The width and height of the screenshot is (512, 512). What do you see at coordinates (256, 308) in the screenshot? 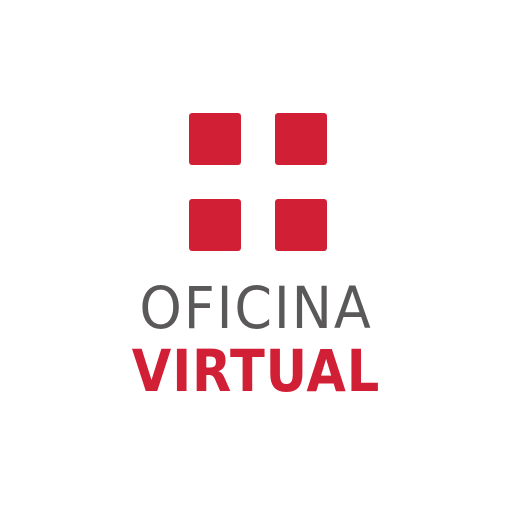
I see `wordmark-oficina: OFICINA` at bounding box center [256, 308].